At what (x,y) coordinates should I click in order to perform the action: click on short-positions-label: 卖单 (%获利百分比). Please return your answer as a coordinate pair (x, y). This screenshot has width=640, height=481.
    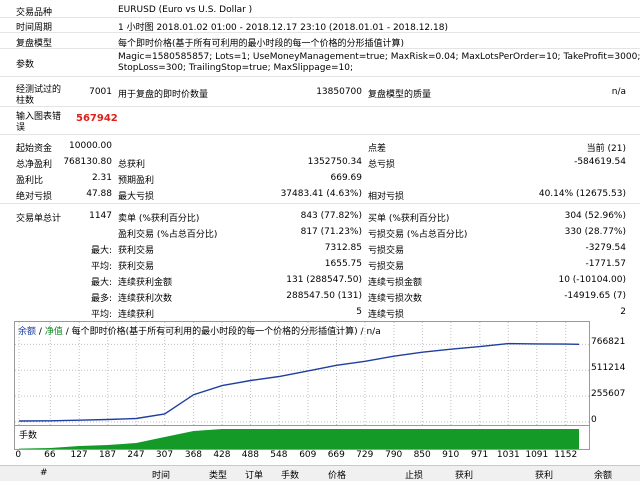
    Looking at the image, I should click on (159, 219).